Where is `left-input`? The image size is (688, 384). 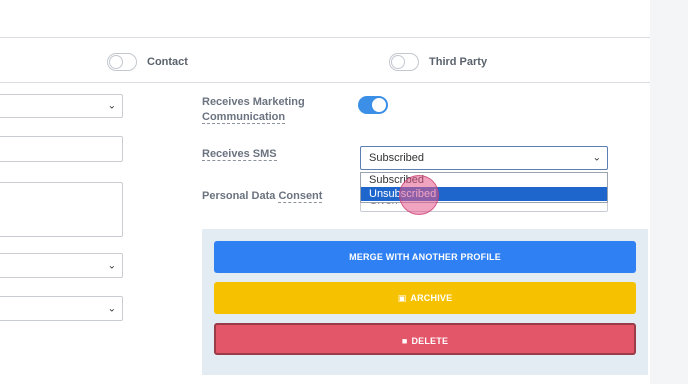 left-input is located at coordinates (61, 149).